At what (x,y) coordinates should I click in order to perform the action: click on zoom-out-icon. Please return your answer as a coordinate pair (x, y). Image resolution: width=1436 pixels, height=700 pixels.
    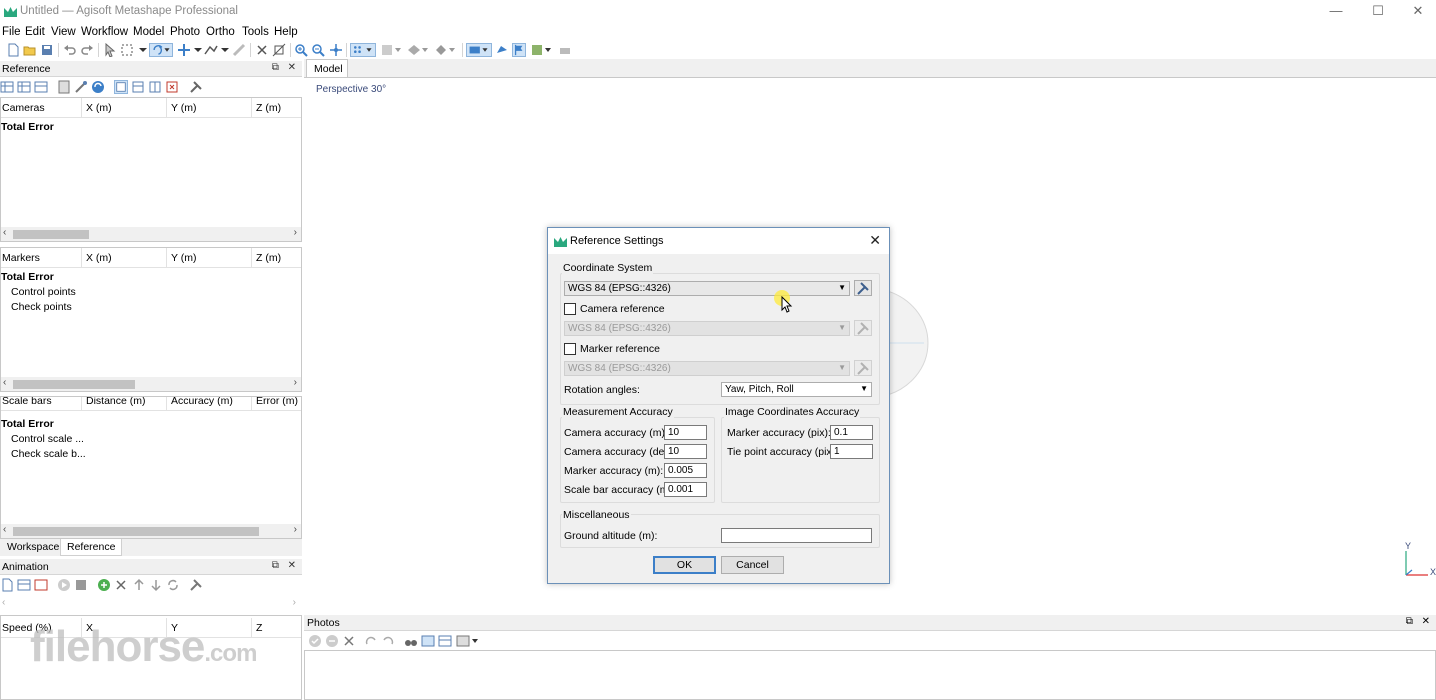
    Looking at the image, I should click on (318, 50).